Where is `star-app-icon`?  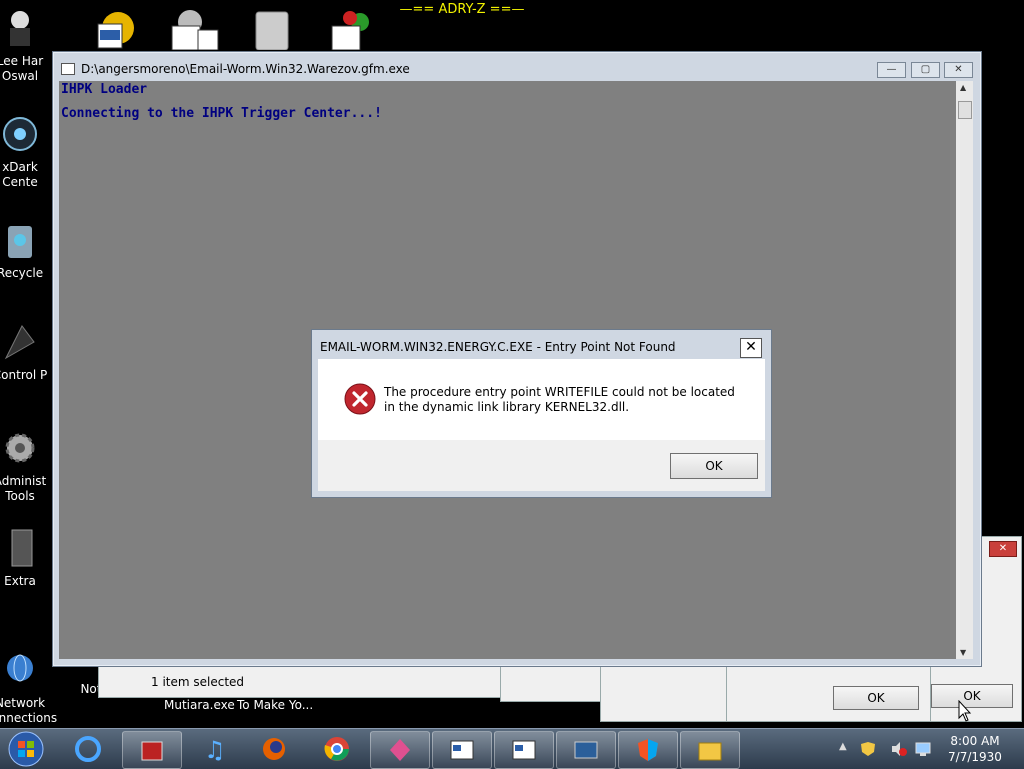
star-app-icon is located at coordinates (400, 750).